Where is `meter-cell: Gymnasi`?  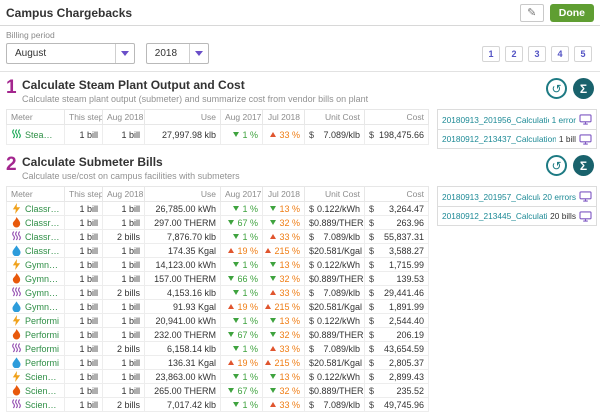
meter-cell: Gymnasi is located at coordinates (35, 264).